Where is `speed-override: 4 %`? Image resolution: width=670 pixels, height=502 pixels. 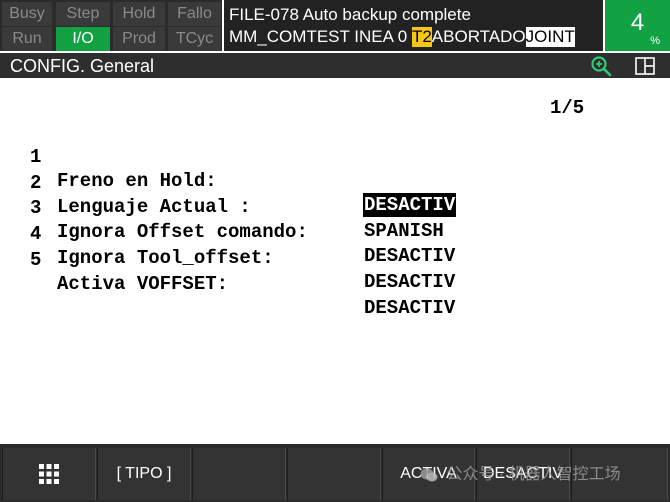 speed-override: 4 % is located at coordinates (637, 25).